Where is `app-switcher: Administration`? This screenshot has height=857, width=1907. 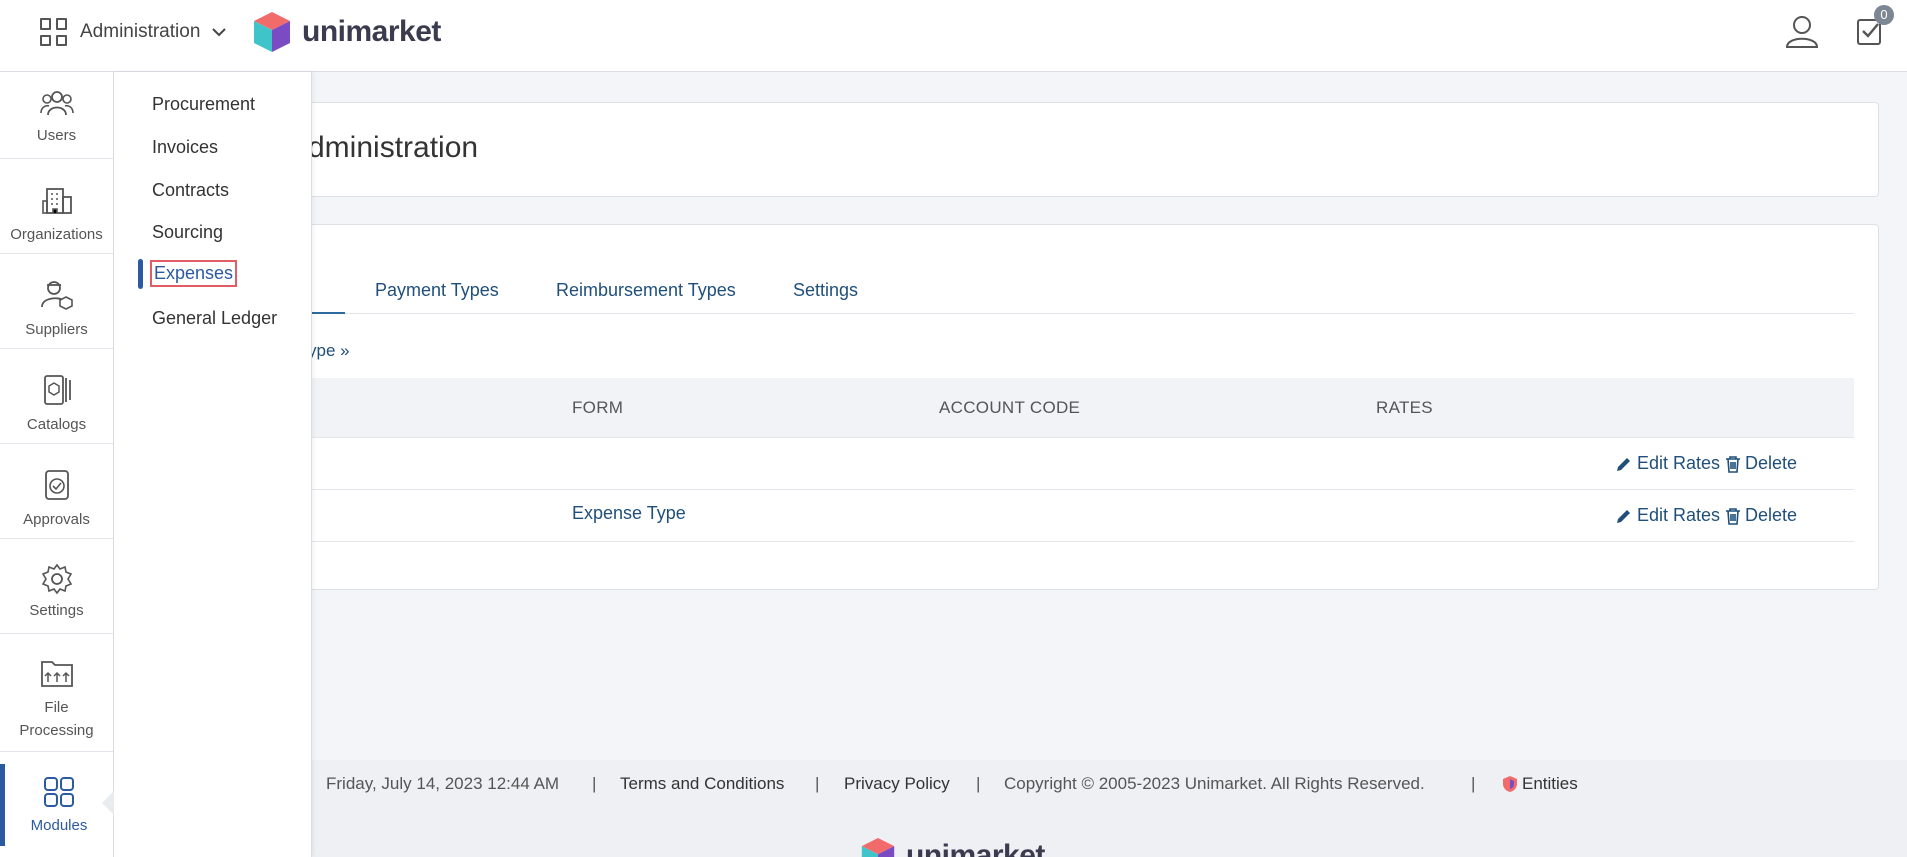
app-switcher: Administration is located at coordinates (133, 32).